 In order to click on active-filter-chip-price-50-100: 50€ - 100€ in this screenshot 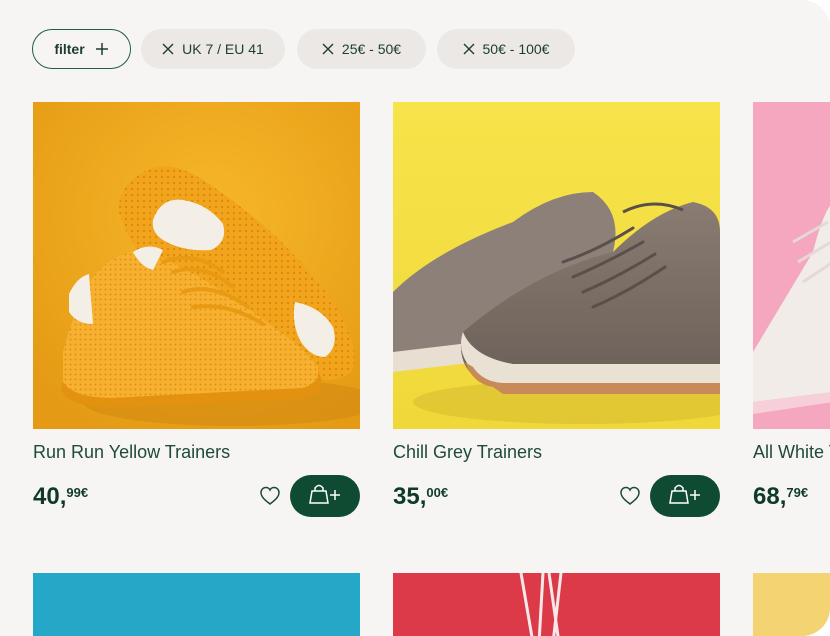, I will do `click(506, 49)`.